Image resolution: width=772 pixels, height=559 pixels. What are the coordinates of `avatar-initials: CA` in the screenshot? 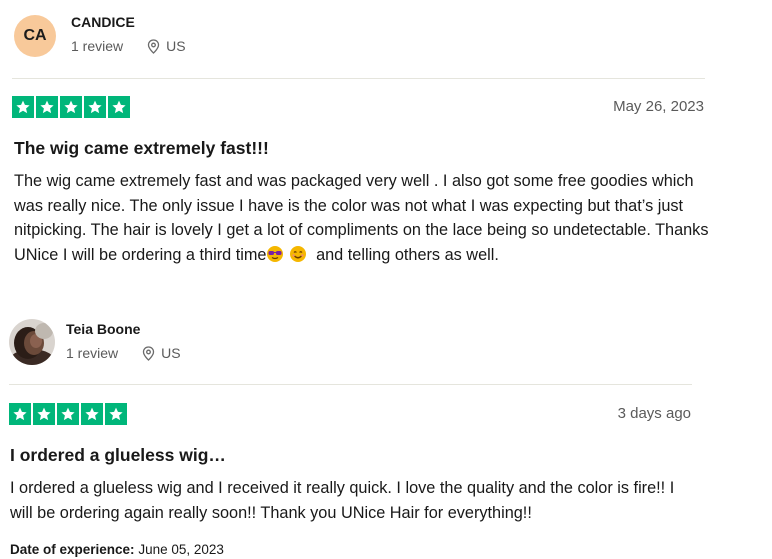 It's located at (35, 35).